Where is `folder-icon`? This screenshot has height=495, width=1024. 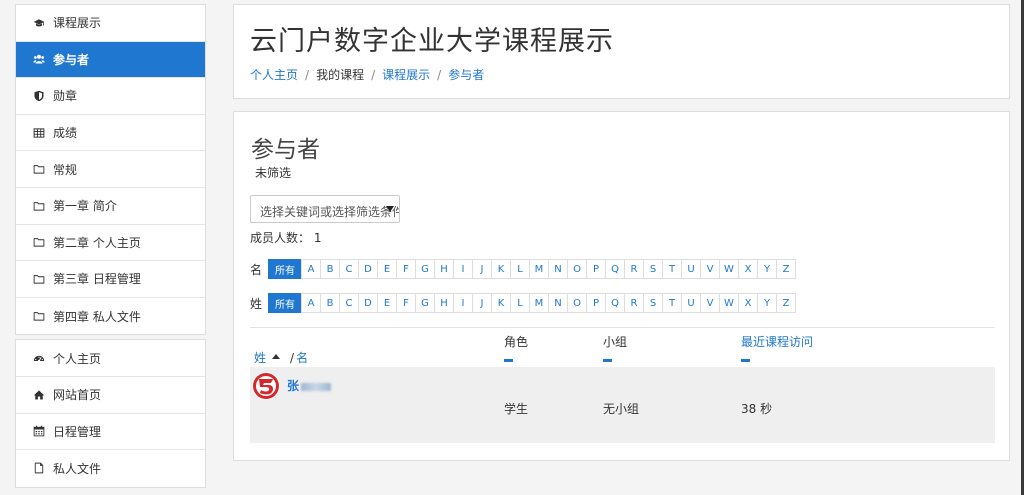 folder-icon is located at coordinates (39, 206).